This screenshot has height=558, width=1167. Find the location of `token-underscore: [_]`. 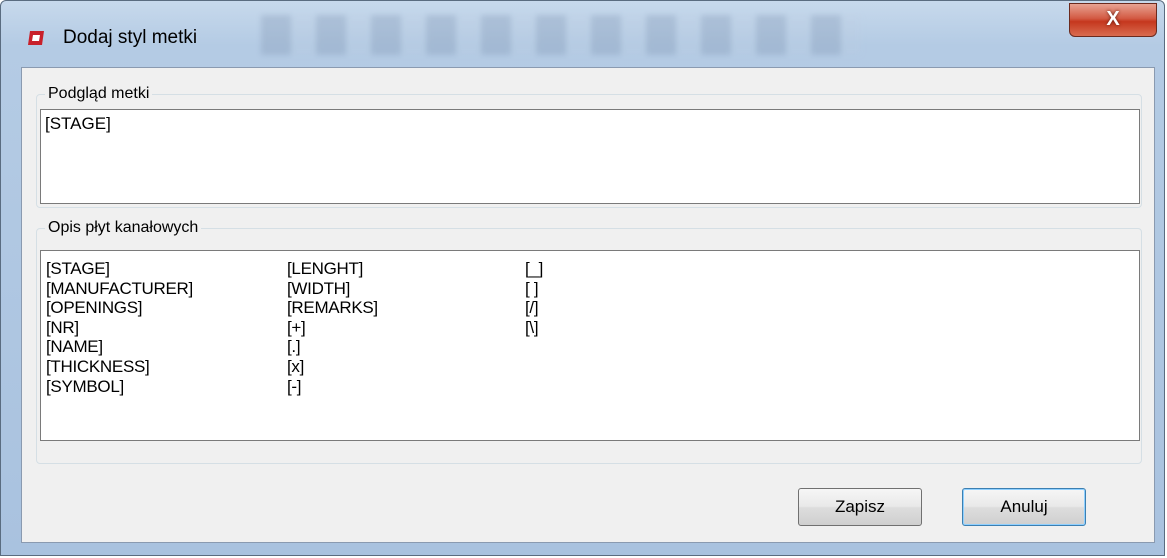

token-underscore: [_] is located at coordinates (534, 269).